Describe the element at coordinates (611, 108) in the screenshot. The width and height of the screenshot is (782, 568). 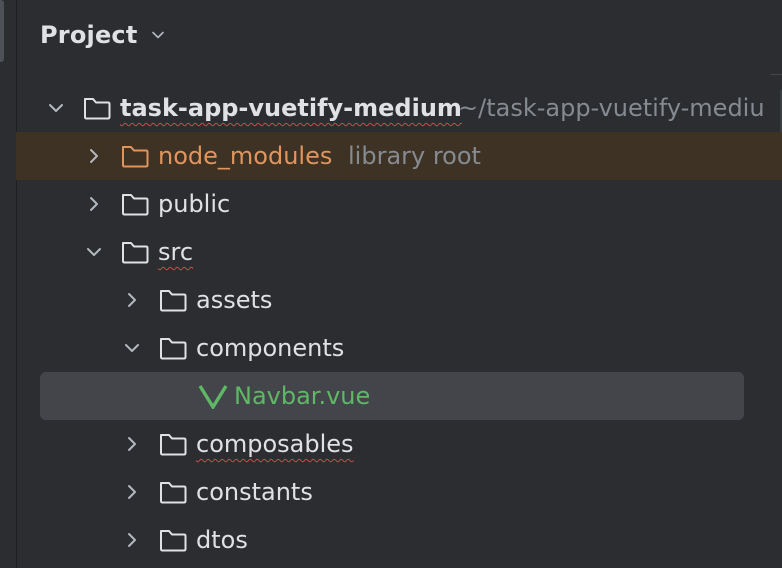
I see `tree-node-path: ~/task-app-vuetify-mediu` at that location.